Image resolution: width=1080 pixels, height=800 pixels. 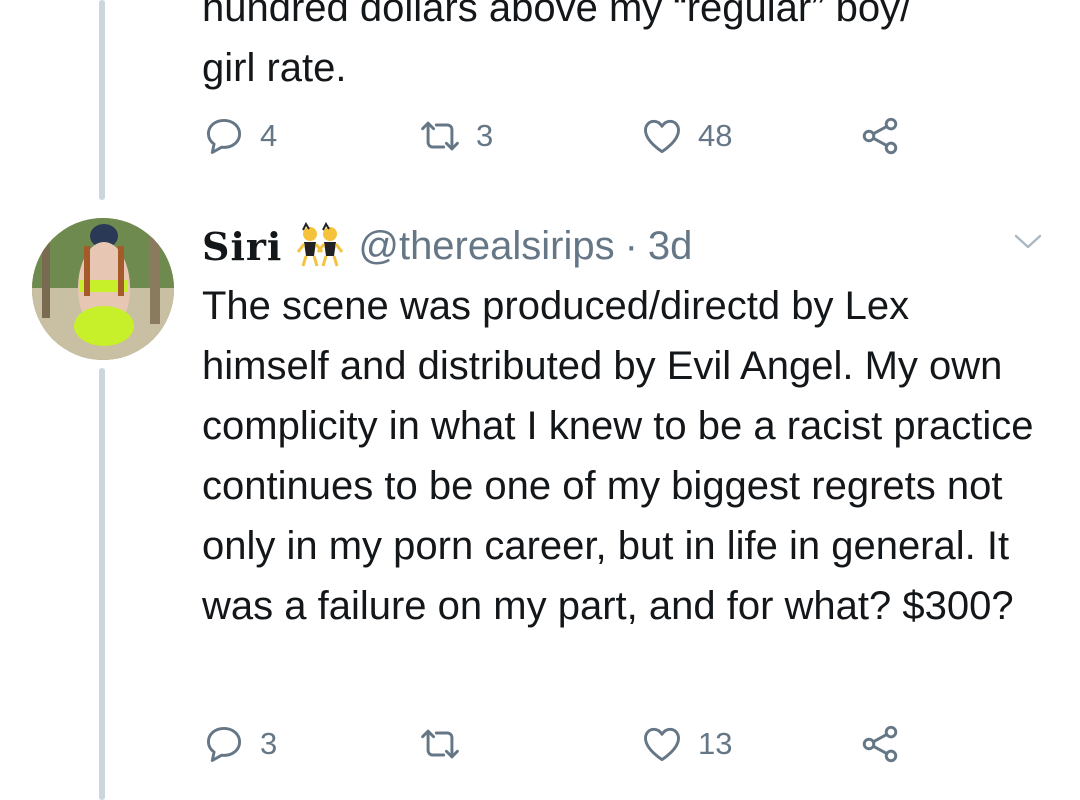 I want to click on reply-count: 4, so click(x=269, y=135).